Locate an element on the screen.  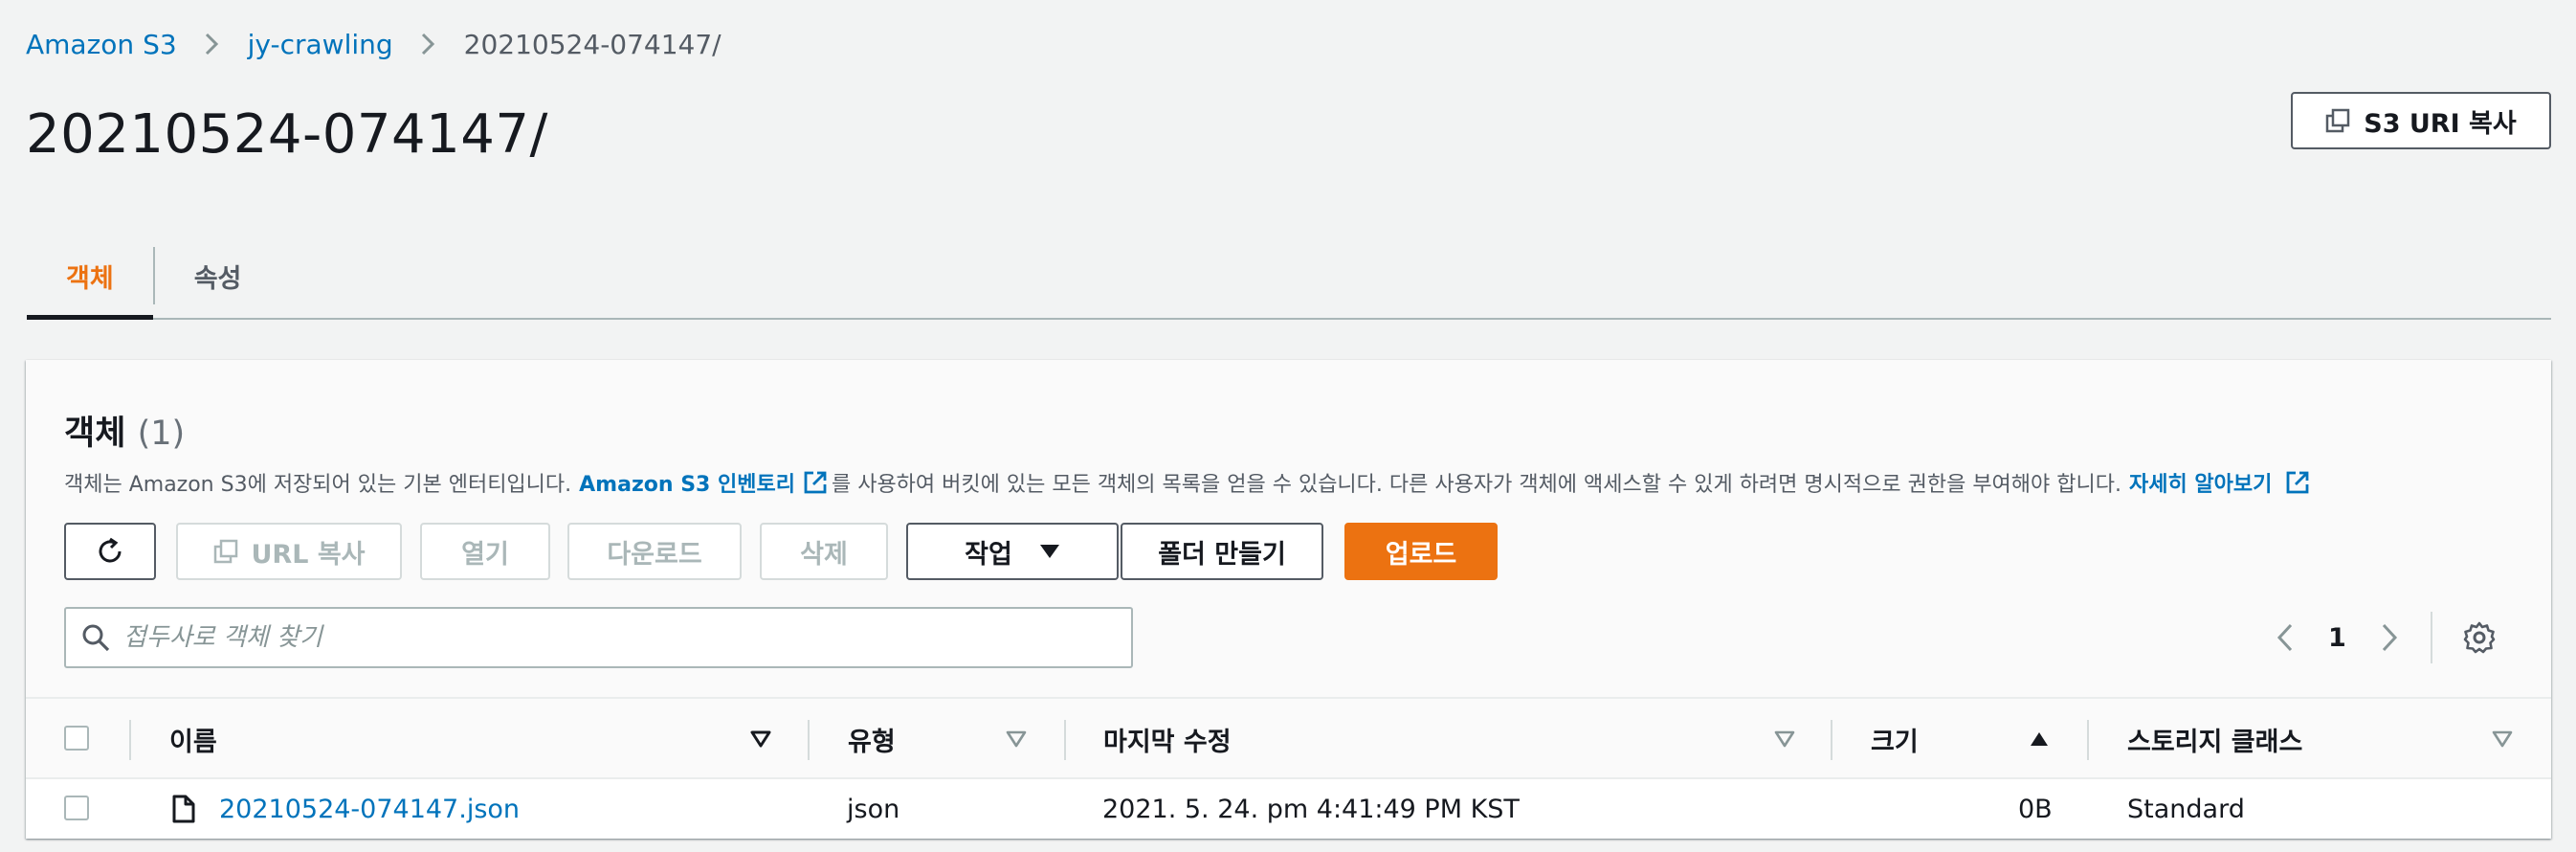
tab-objects: 객체 is located at coordinates (90, 277).